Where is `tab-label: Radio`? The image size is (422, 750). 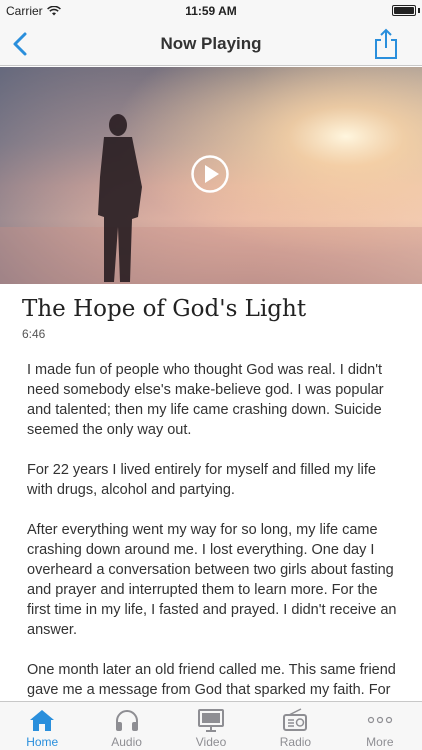 tab-label: Radio is located at coordinates (295, 742).